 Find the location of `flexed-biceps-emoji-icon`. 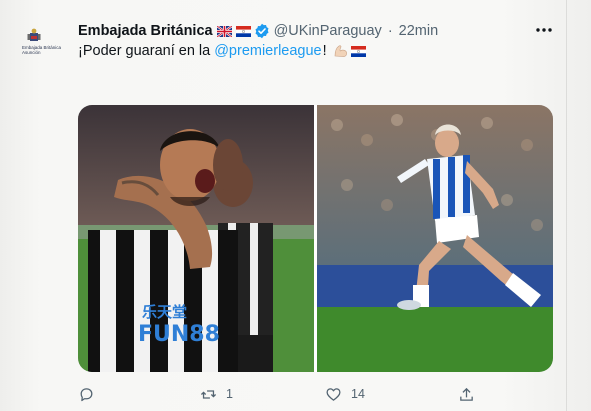

flexed-biceps-emoji-icon is located at coordinates (340, 51).